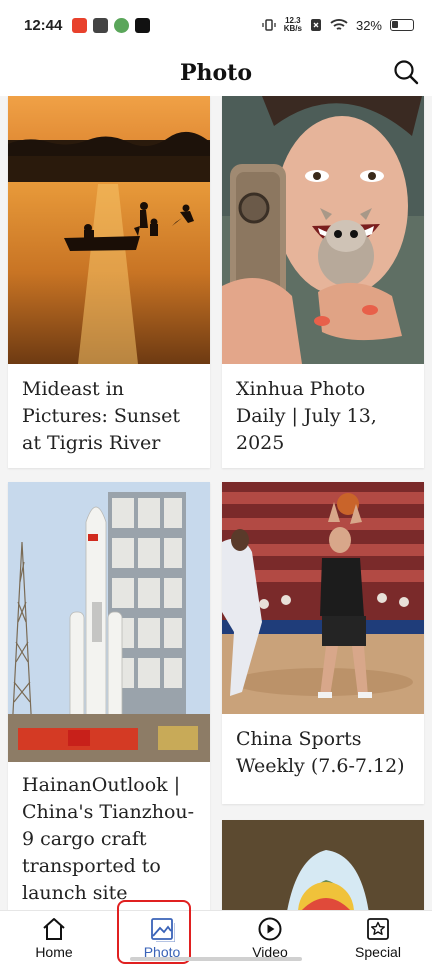 This screenshot has width=432, height=964. Describe the element at coordinates (269, 25) in the screenshot. I see `vibrate-icon` at that location.